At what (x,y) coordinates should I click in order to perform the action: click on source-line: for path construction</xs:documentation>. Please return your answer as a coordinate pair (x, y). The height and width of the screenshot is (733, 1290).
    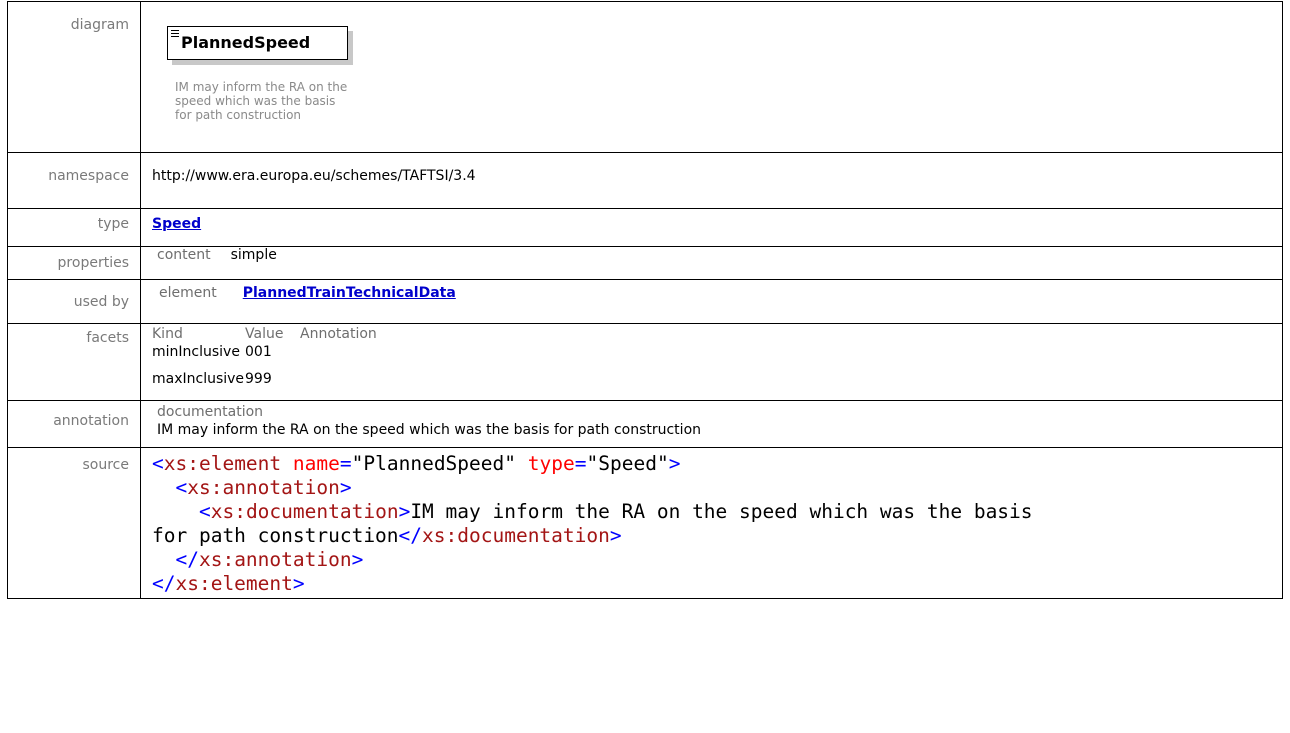
    Looking at the image, I should click on (387, 535).